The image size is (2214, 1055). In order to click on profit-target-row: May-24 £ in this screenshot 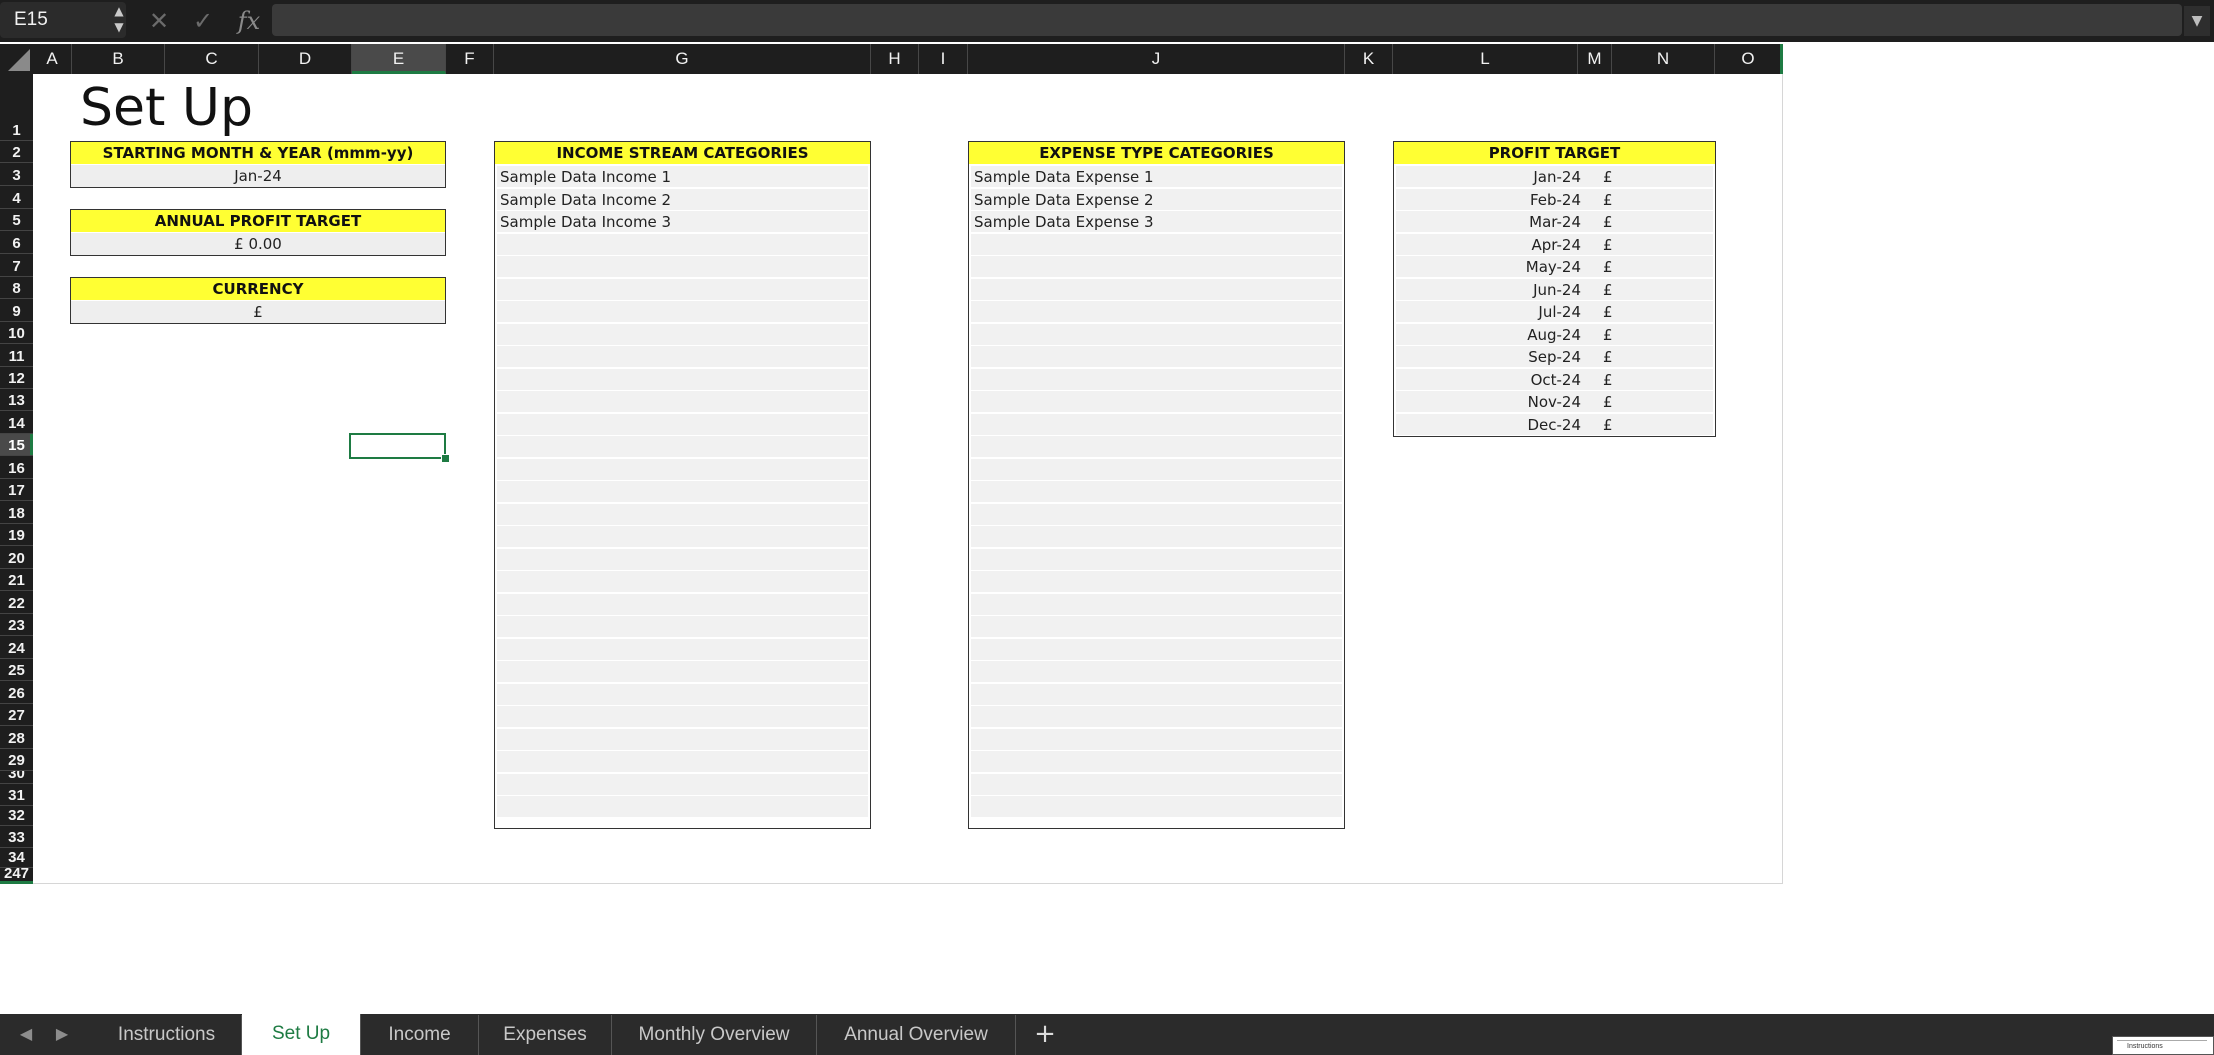, I will do `click(1554, 266)`.